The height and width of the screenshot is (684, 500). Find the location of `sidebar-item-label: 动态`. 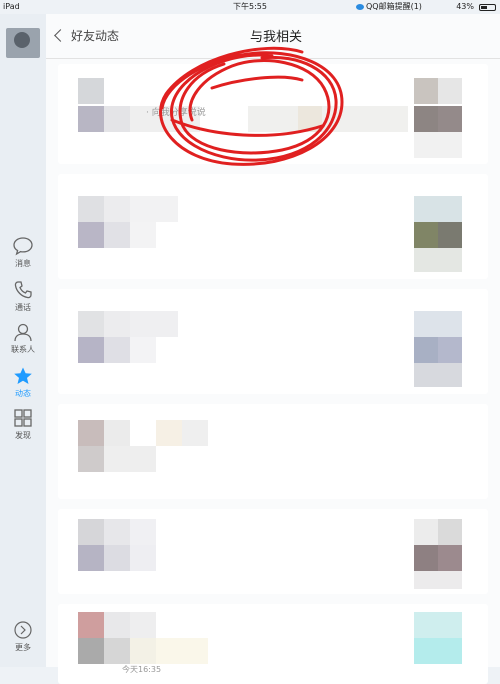

sidebar-item-label: 动态 is located at coordinates (23, 393).